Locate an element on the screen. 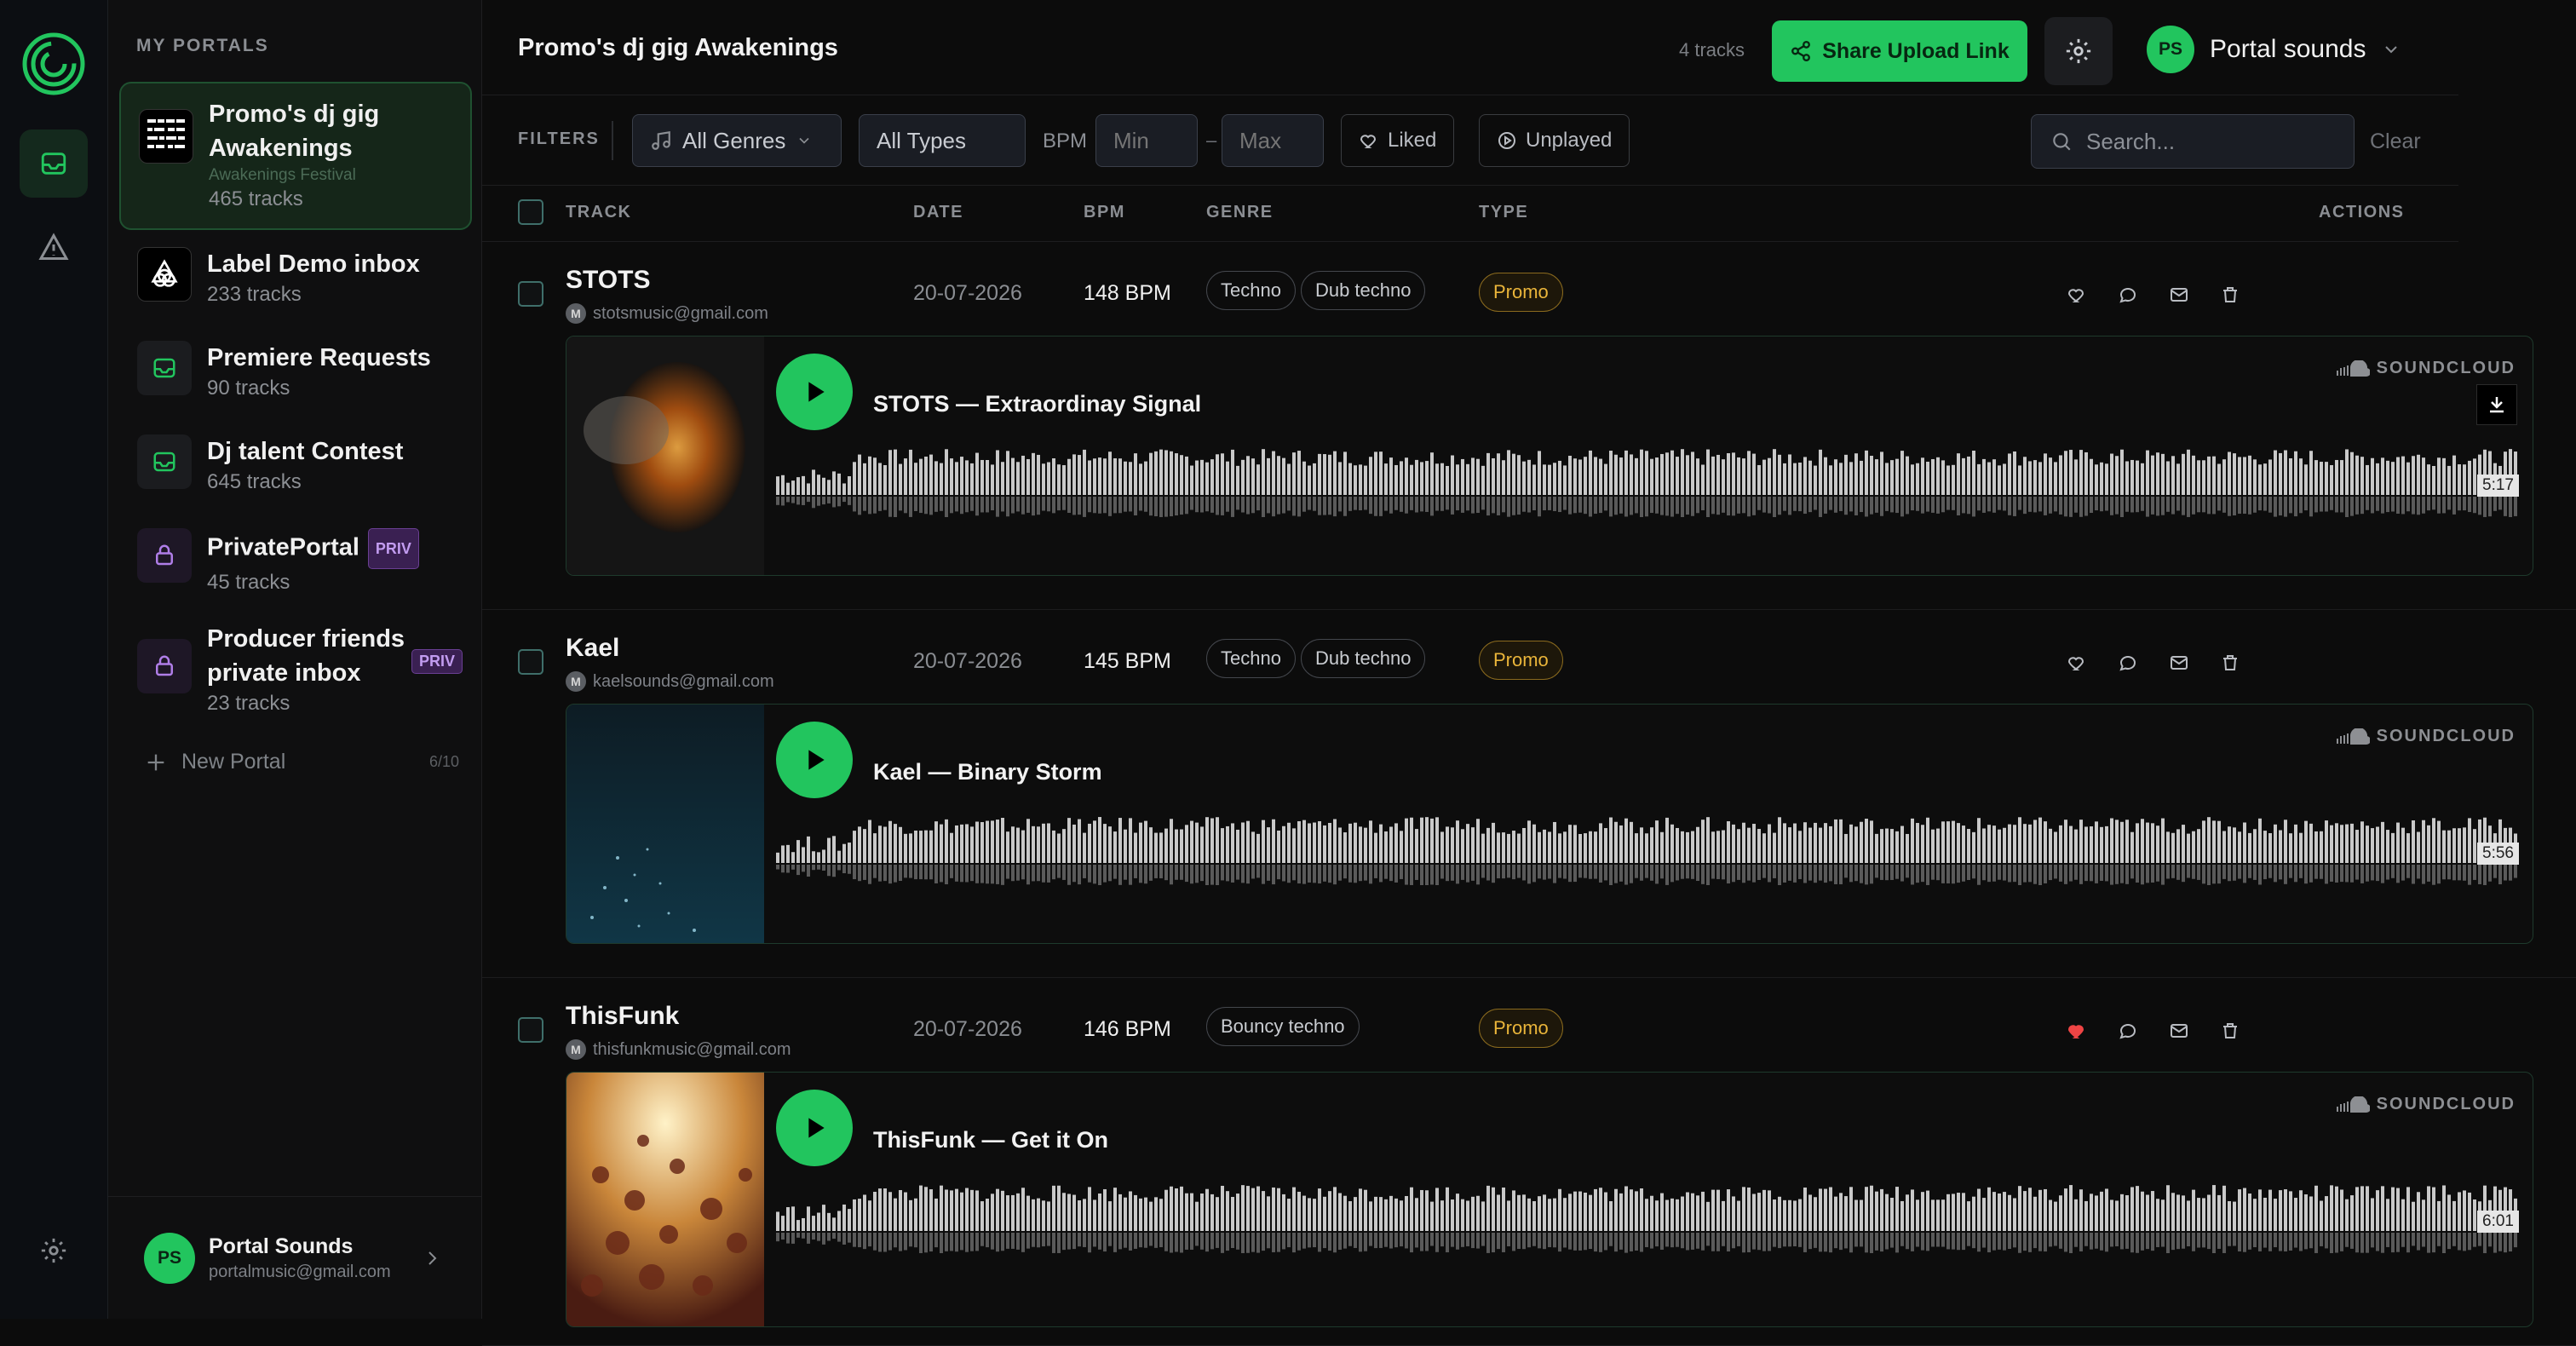 The height and width of the screenshot is (1346, 2576). portal-item-dj-talent-contest: Dj talent Contest 645 tracks is located at coordinates (296, 468).